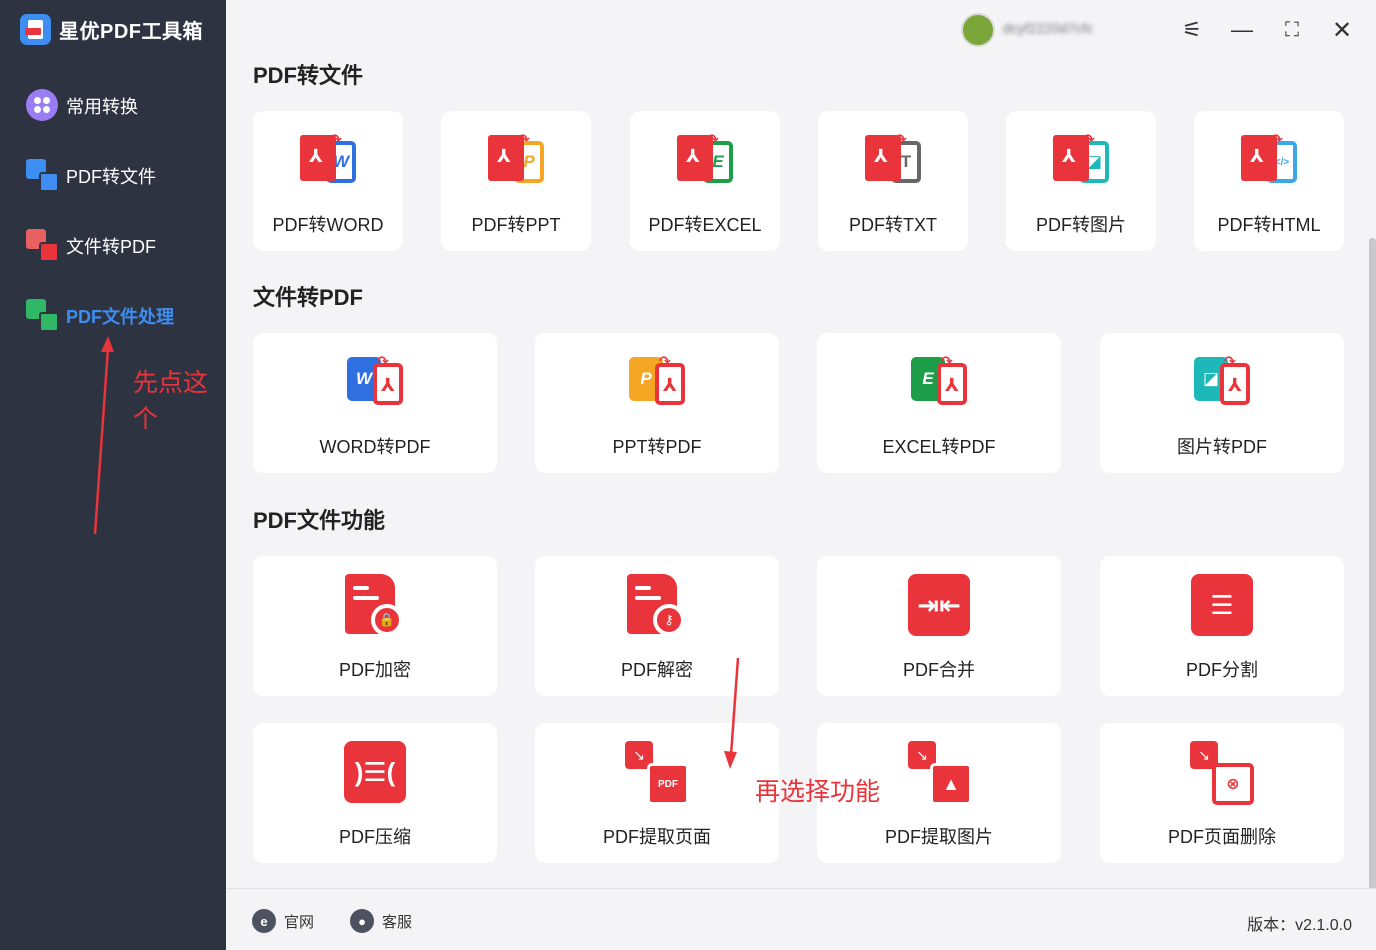 Image resolution: width=1376 pixels, height=950 pixels. I want to click on username: dcyf2220d7cfc, so click(1078, 30).